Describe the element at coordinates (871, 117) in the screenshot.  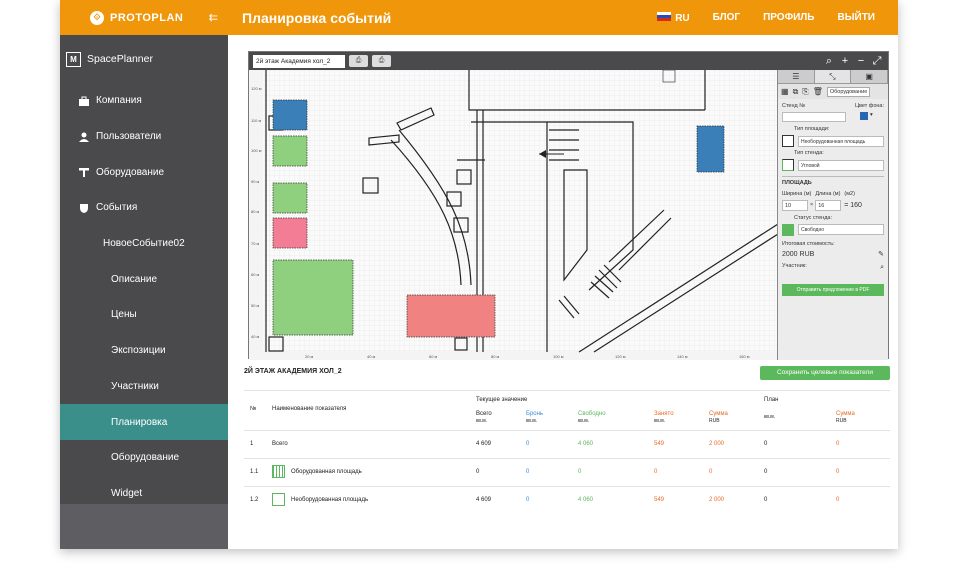
I see `chevron-down-icon: ▾` at that location.